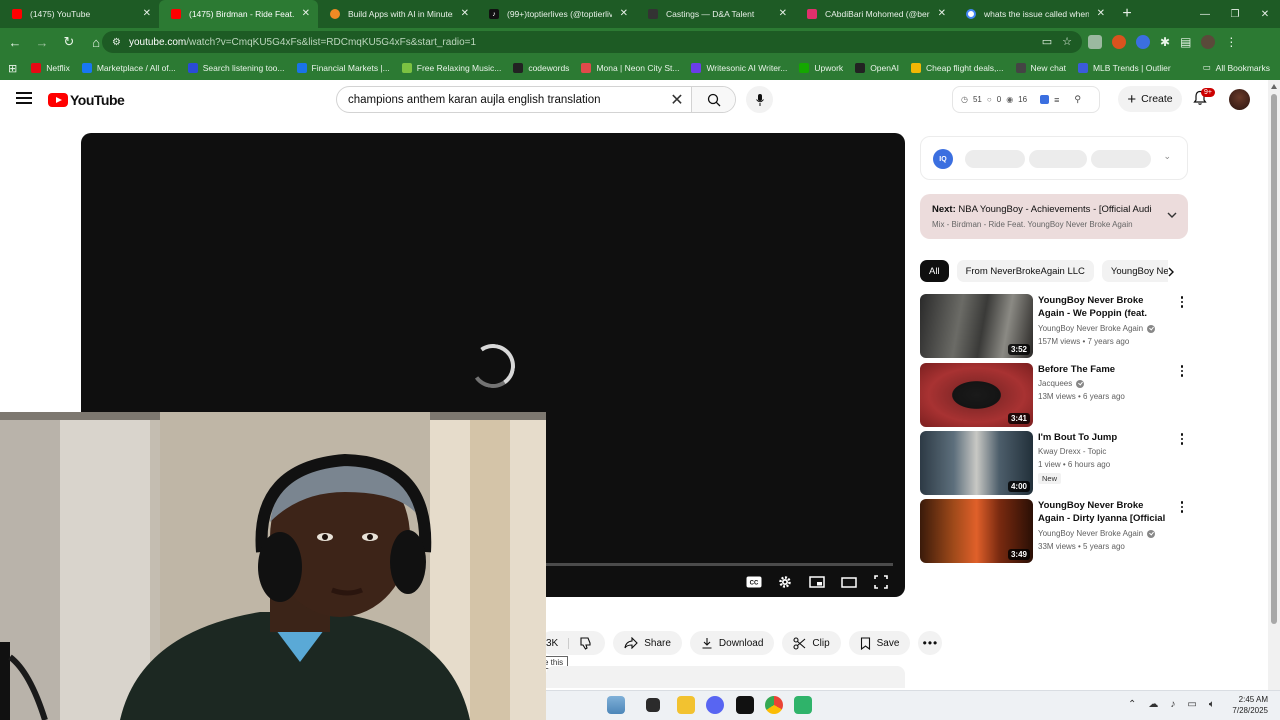 Image resolution: width=1280 pixels, height=720 pixels. I want to click on site-info-icon: ⚙, so click(116, 42).